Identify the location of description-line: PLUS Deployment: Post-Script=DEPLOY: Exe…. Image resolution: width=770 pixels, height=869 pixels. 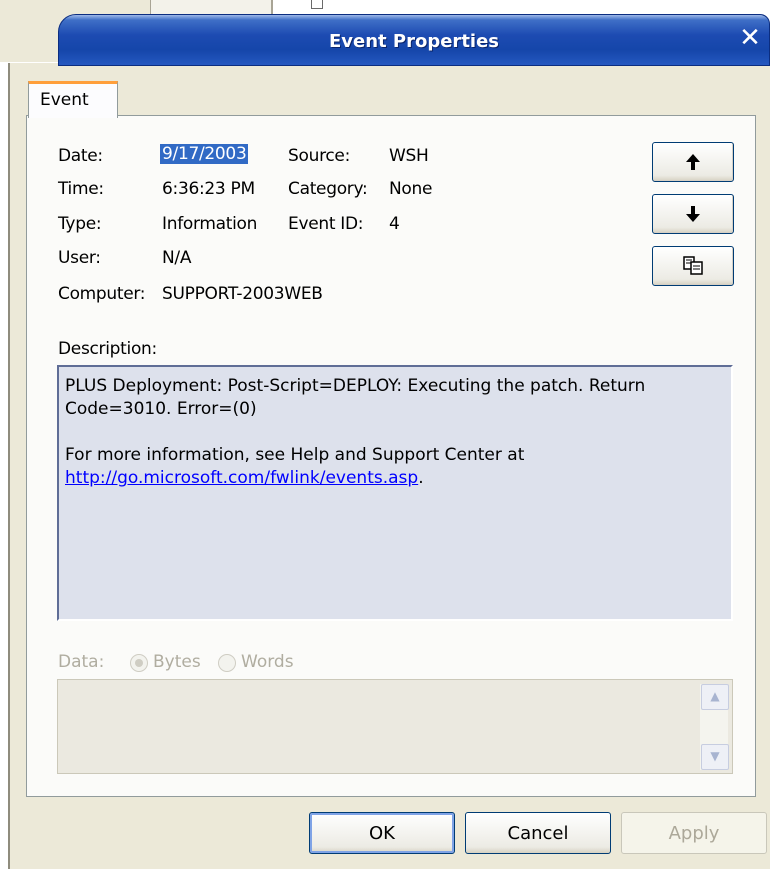
(355, 386).